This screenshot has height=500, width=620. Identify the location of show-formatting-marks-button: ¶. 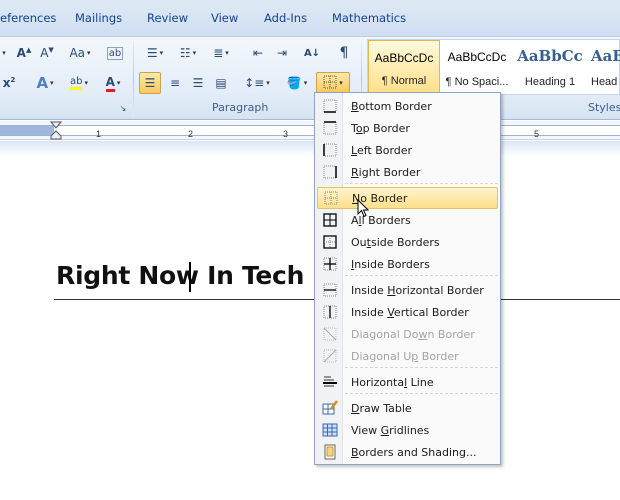
(344, 53).